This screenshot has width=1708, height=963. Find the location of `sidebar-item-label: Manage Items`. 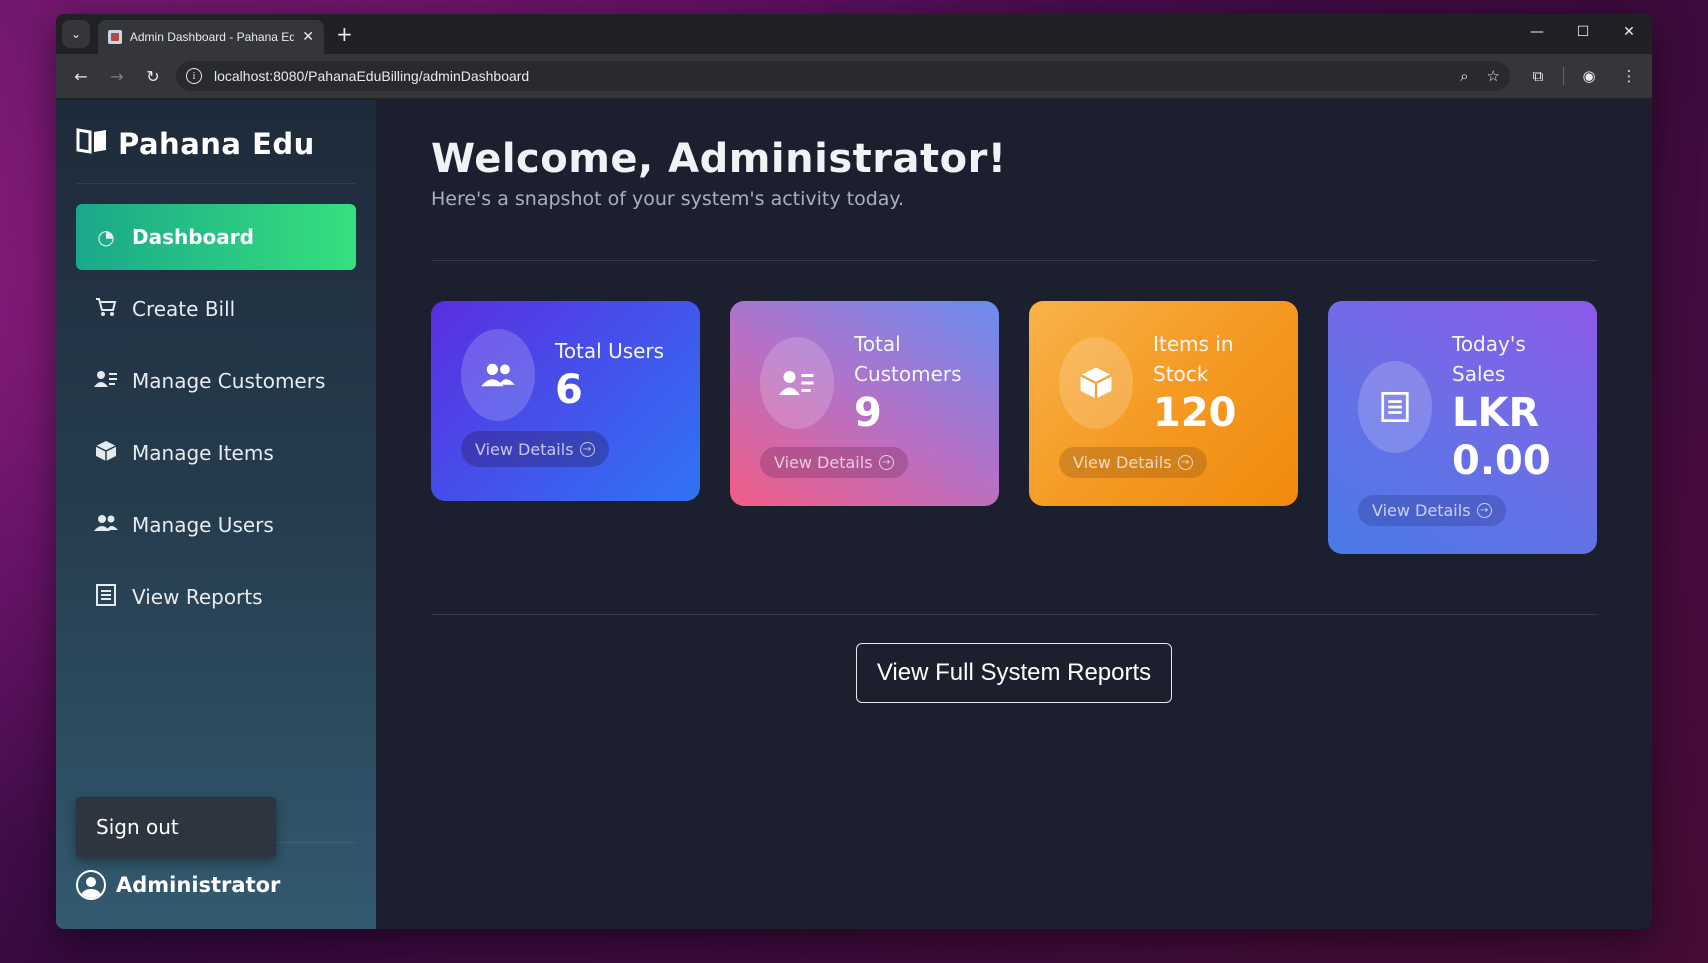

sidebar-item-label: Manage Items is located at coordinates (203, 453).